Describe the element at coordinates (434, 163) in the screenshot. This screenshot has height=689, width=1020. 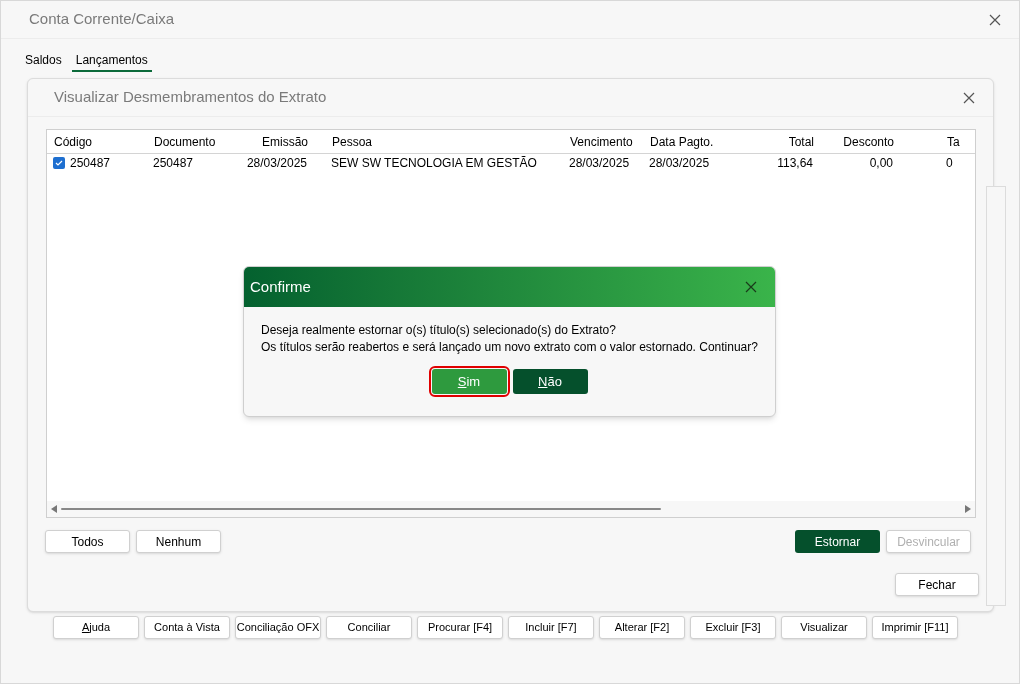
I see `table-cell-text: SEW SW TECNOLOGIA EM GESTÃO` at that location.